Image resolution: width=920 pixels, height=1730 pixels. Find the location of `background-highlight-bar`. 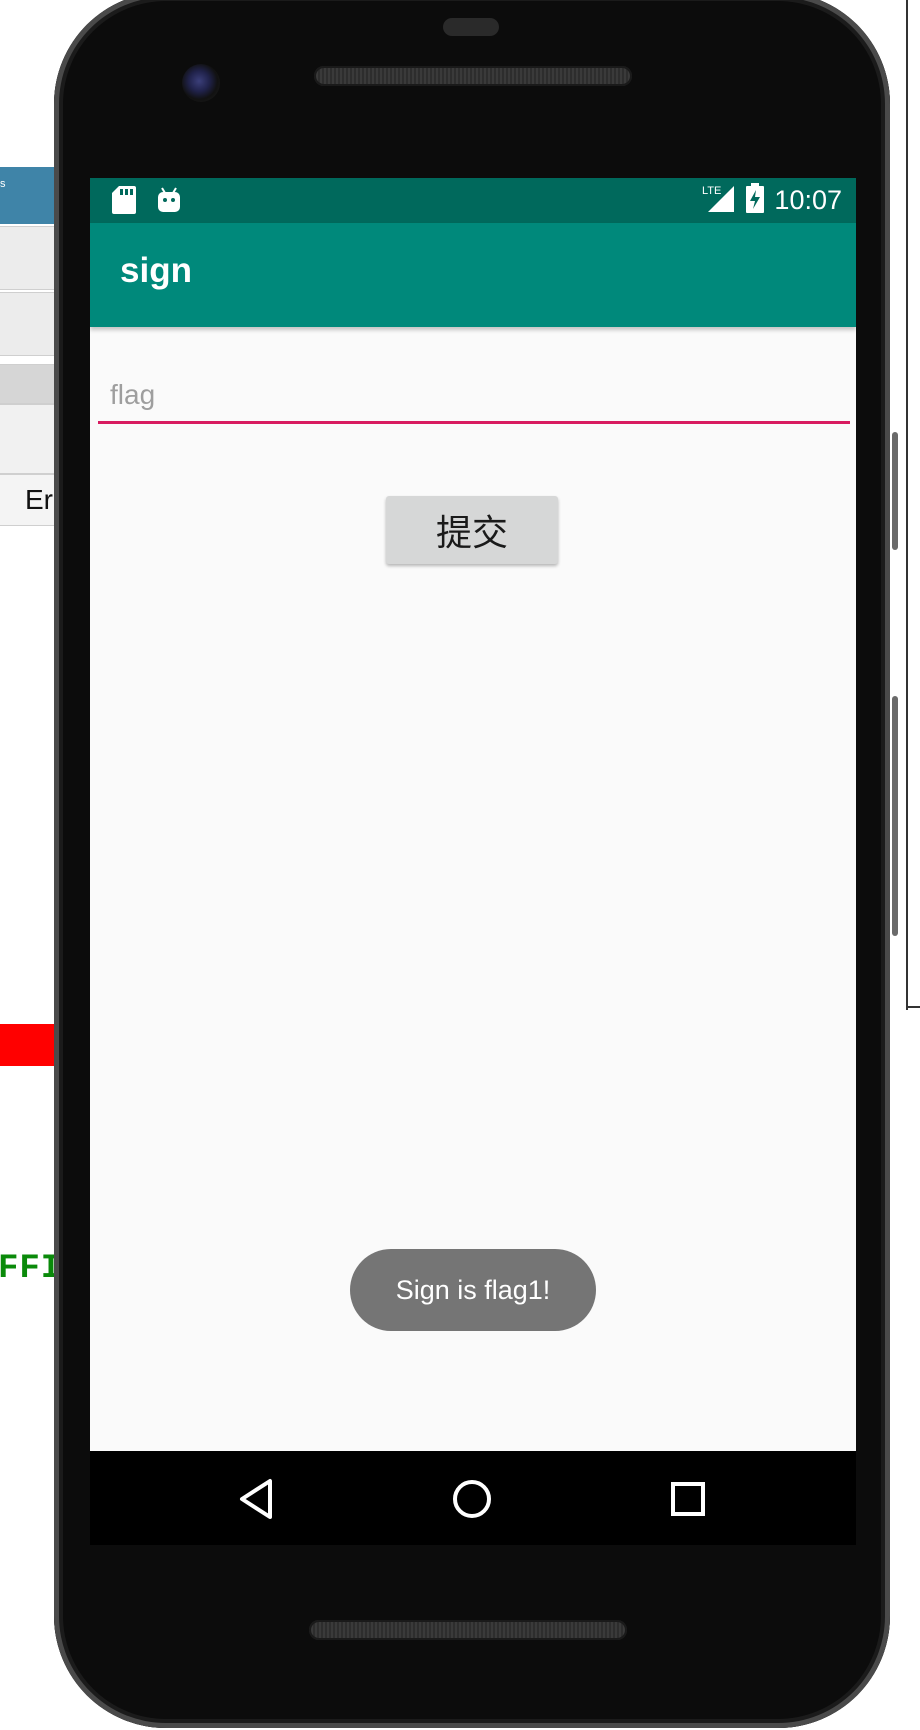

background-highlight-bar is located at coordinates (30, 1045).